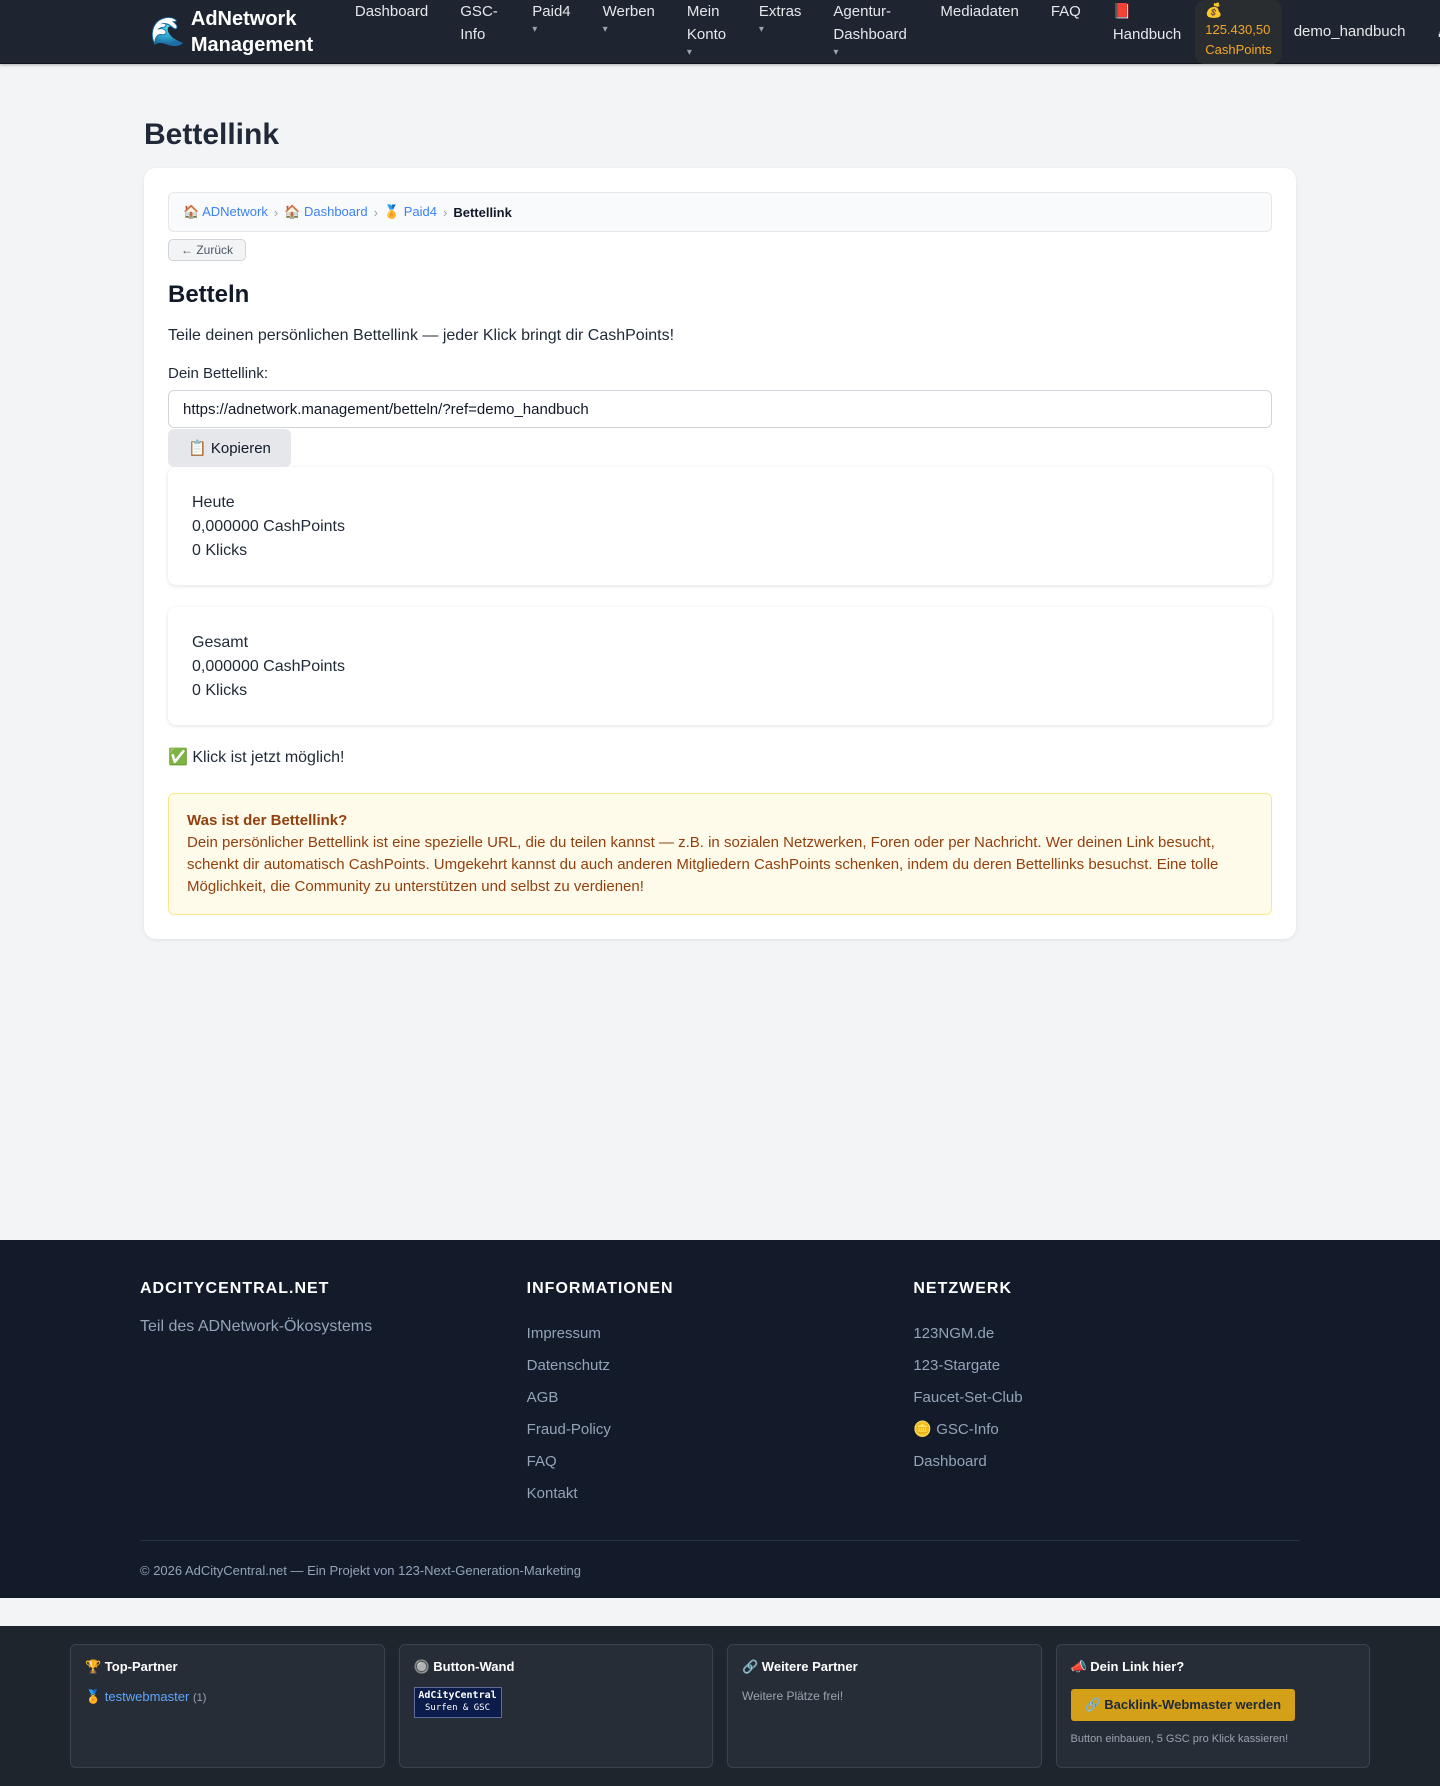 The image size is (1440, 1786). I want to click on stats-today: Heute 0,000000 CashPoints 0 Klicks, so click(720, 526).